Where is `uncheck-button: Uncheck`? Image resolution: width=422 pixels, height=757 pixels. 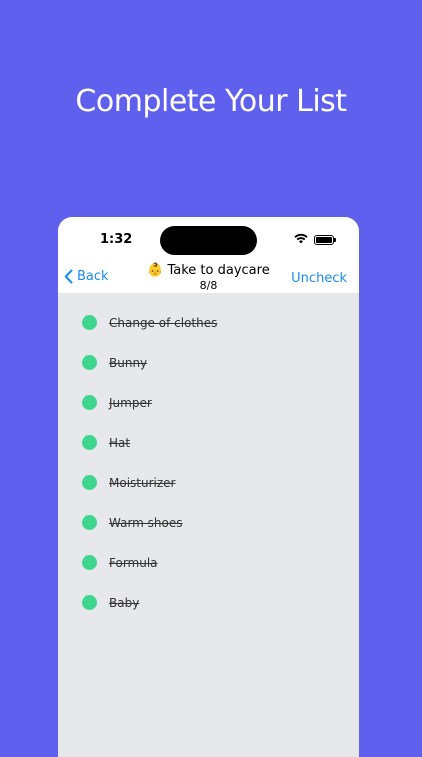
uncheck-button: Uncheck is located at coordinates (319, 278).